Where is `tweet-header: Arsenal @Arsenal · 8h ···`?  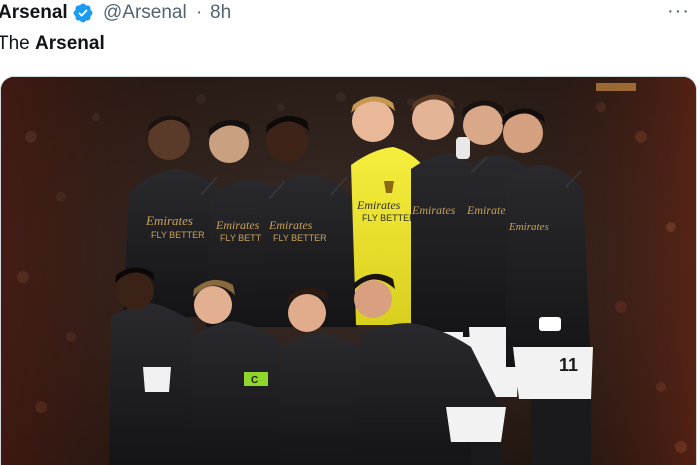 tweet-header: Arsenal @Arsenal · 8h ··· is located at coordinates (350, 14).